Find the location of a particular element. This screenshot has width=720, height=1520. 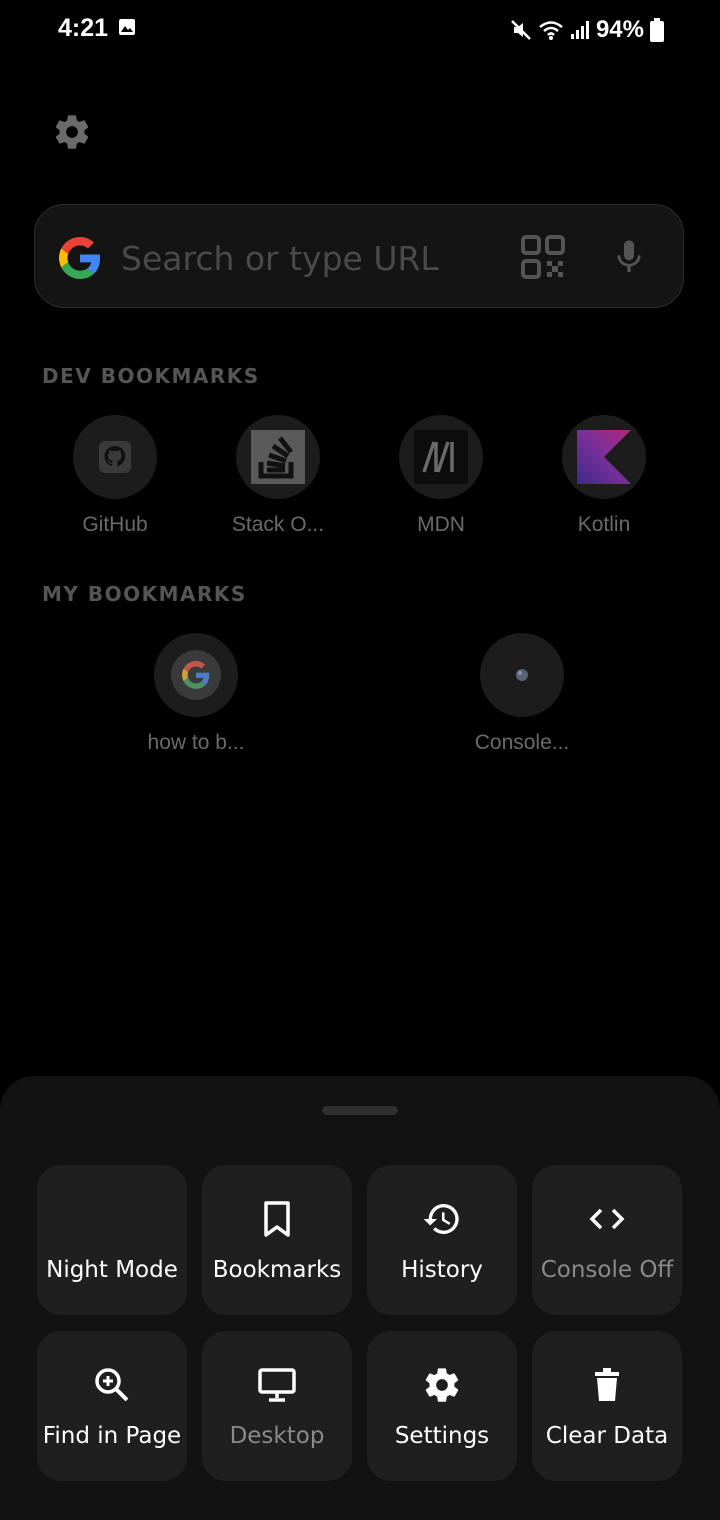

wifi-icon is located at coordinates (551, 30).